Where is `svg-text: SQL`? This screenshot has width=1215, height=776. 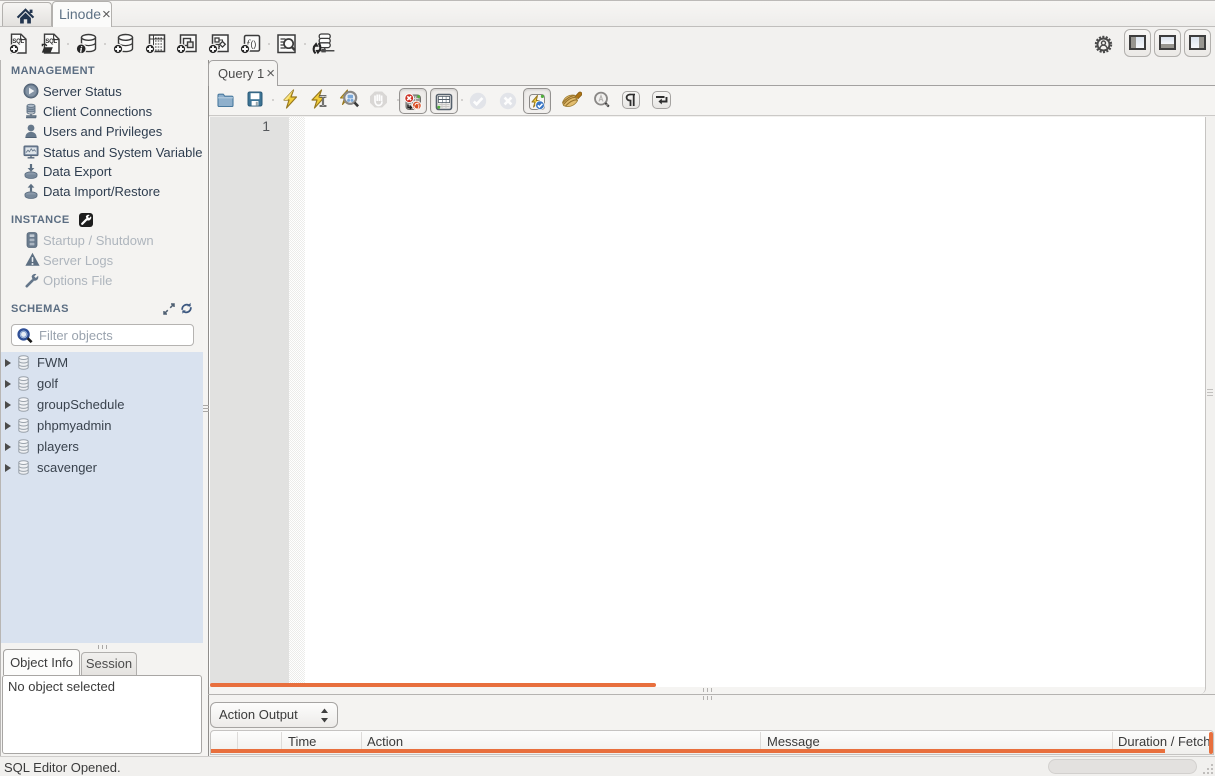 svg-text: SQL is located at coordinates (51, 42).